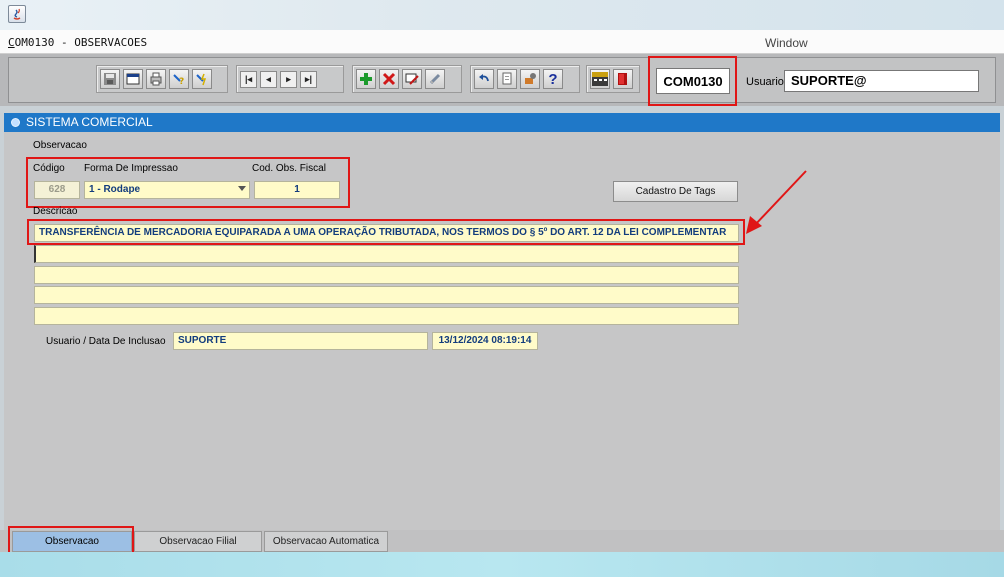  I want to click on window-title-mnemonic: C, so click(11, 42).